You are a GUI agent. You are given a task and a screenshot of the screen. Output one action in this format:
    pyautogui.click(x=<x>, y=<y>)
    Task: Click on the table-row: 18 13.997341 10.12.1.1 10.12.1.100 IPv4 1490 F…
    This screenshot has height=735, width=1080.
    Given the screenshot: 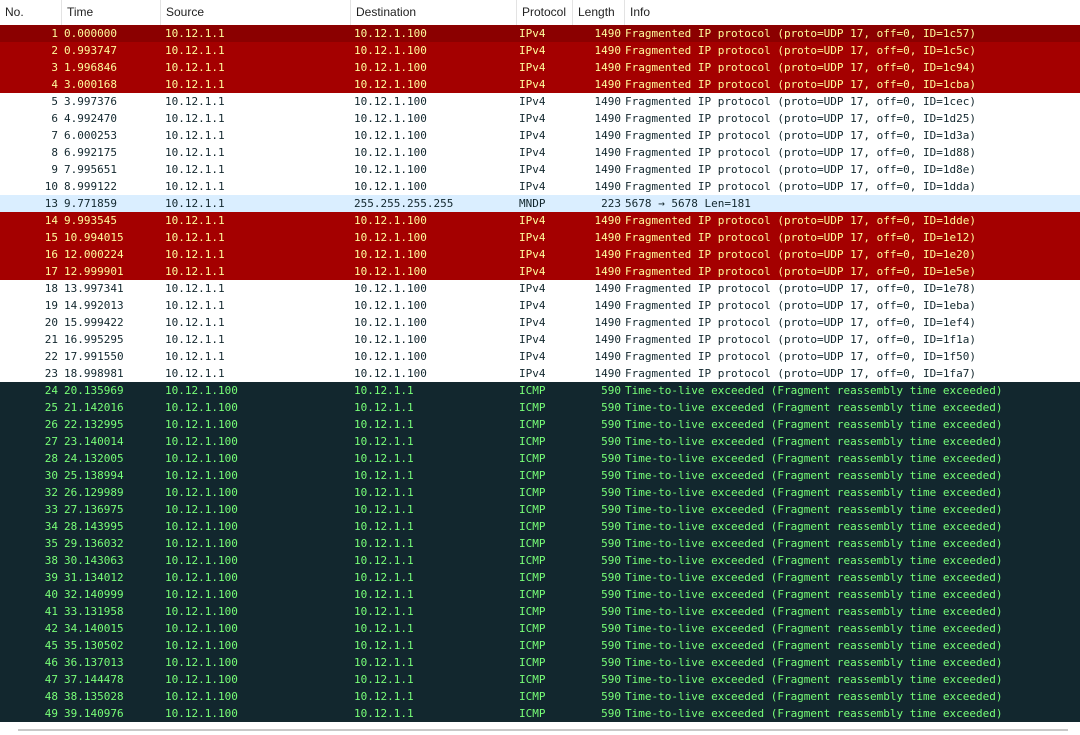 What is the action you would take?
    pyautogui.click(x=540, y=288)
    